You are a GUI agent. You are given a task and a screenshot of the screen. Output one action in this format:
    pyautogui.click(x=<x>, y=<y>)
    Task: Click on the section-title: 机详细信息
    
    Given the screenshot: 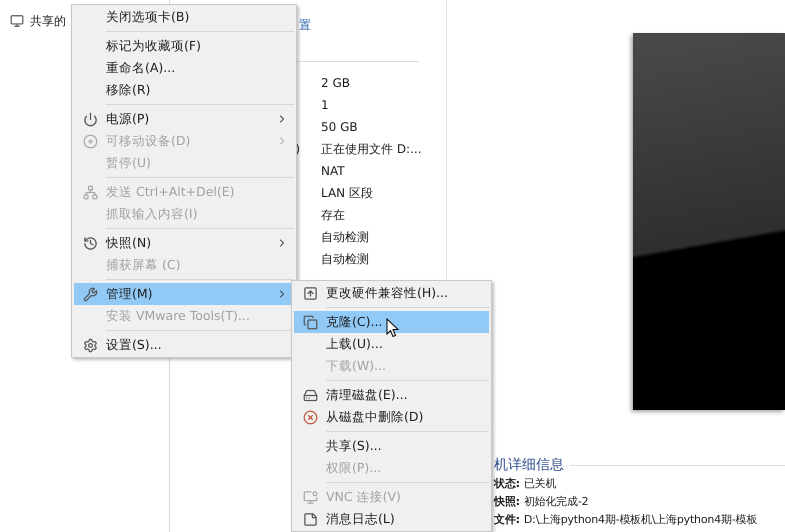 What is the action you would take?
    pyautogui.click(x=529, y=465)
    